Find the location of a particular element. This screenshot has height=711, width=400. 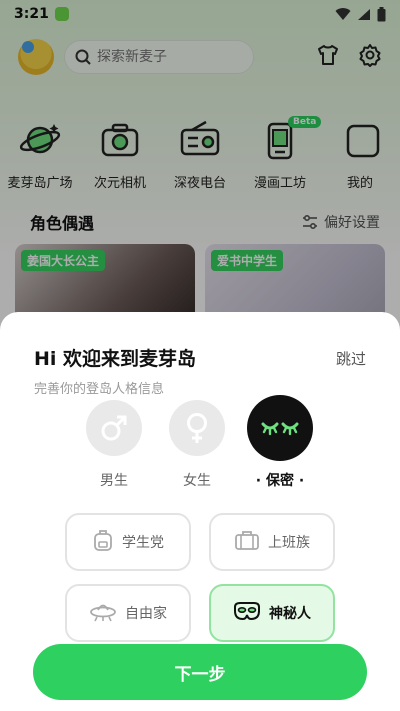

gender-options: 男生 女生 · 保密 · is located at coordinates (199, 442).